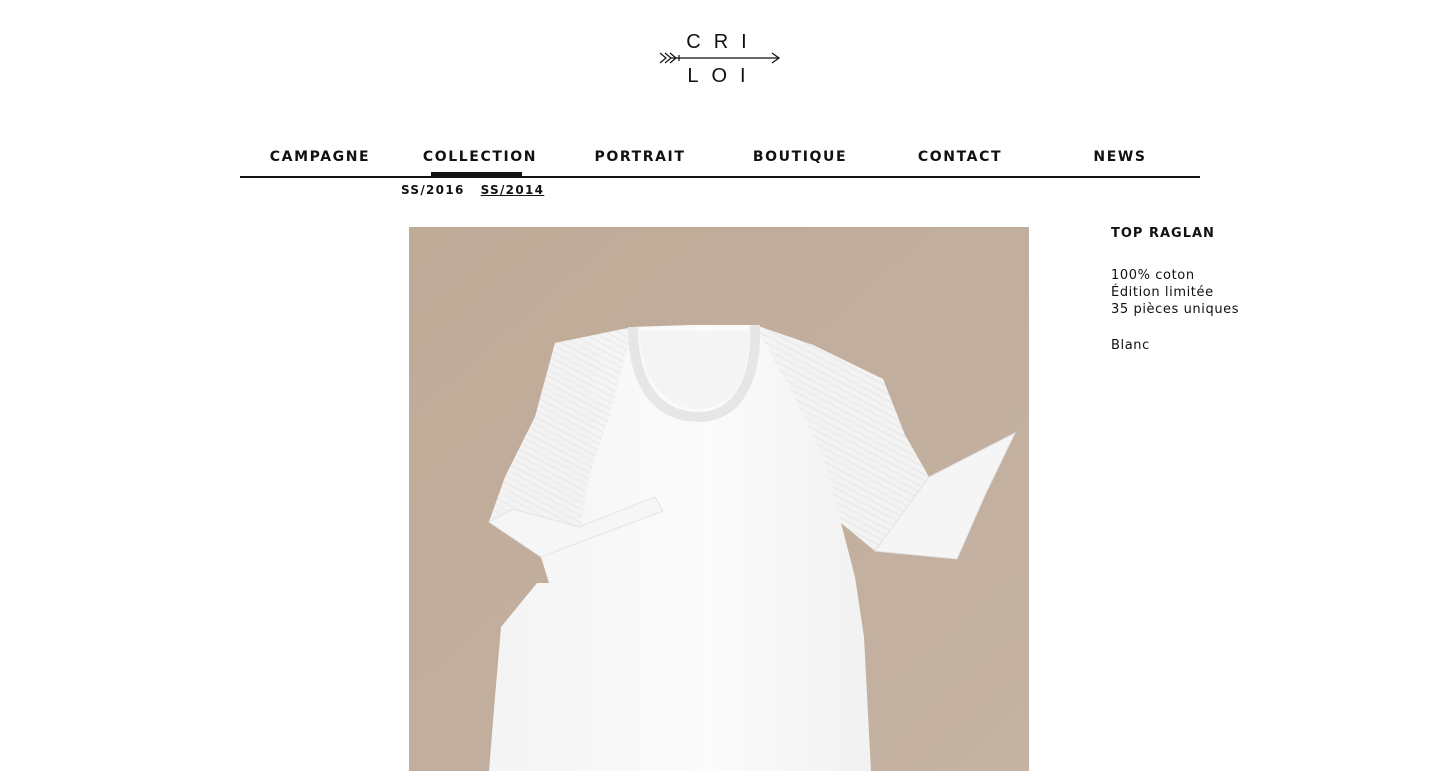 The image size is (1440, 771). Describe the element at coordinates (1153, 275) in the screenshot. I see `product-material: 100% coton` at that location.